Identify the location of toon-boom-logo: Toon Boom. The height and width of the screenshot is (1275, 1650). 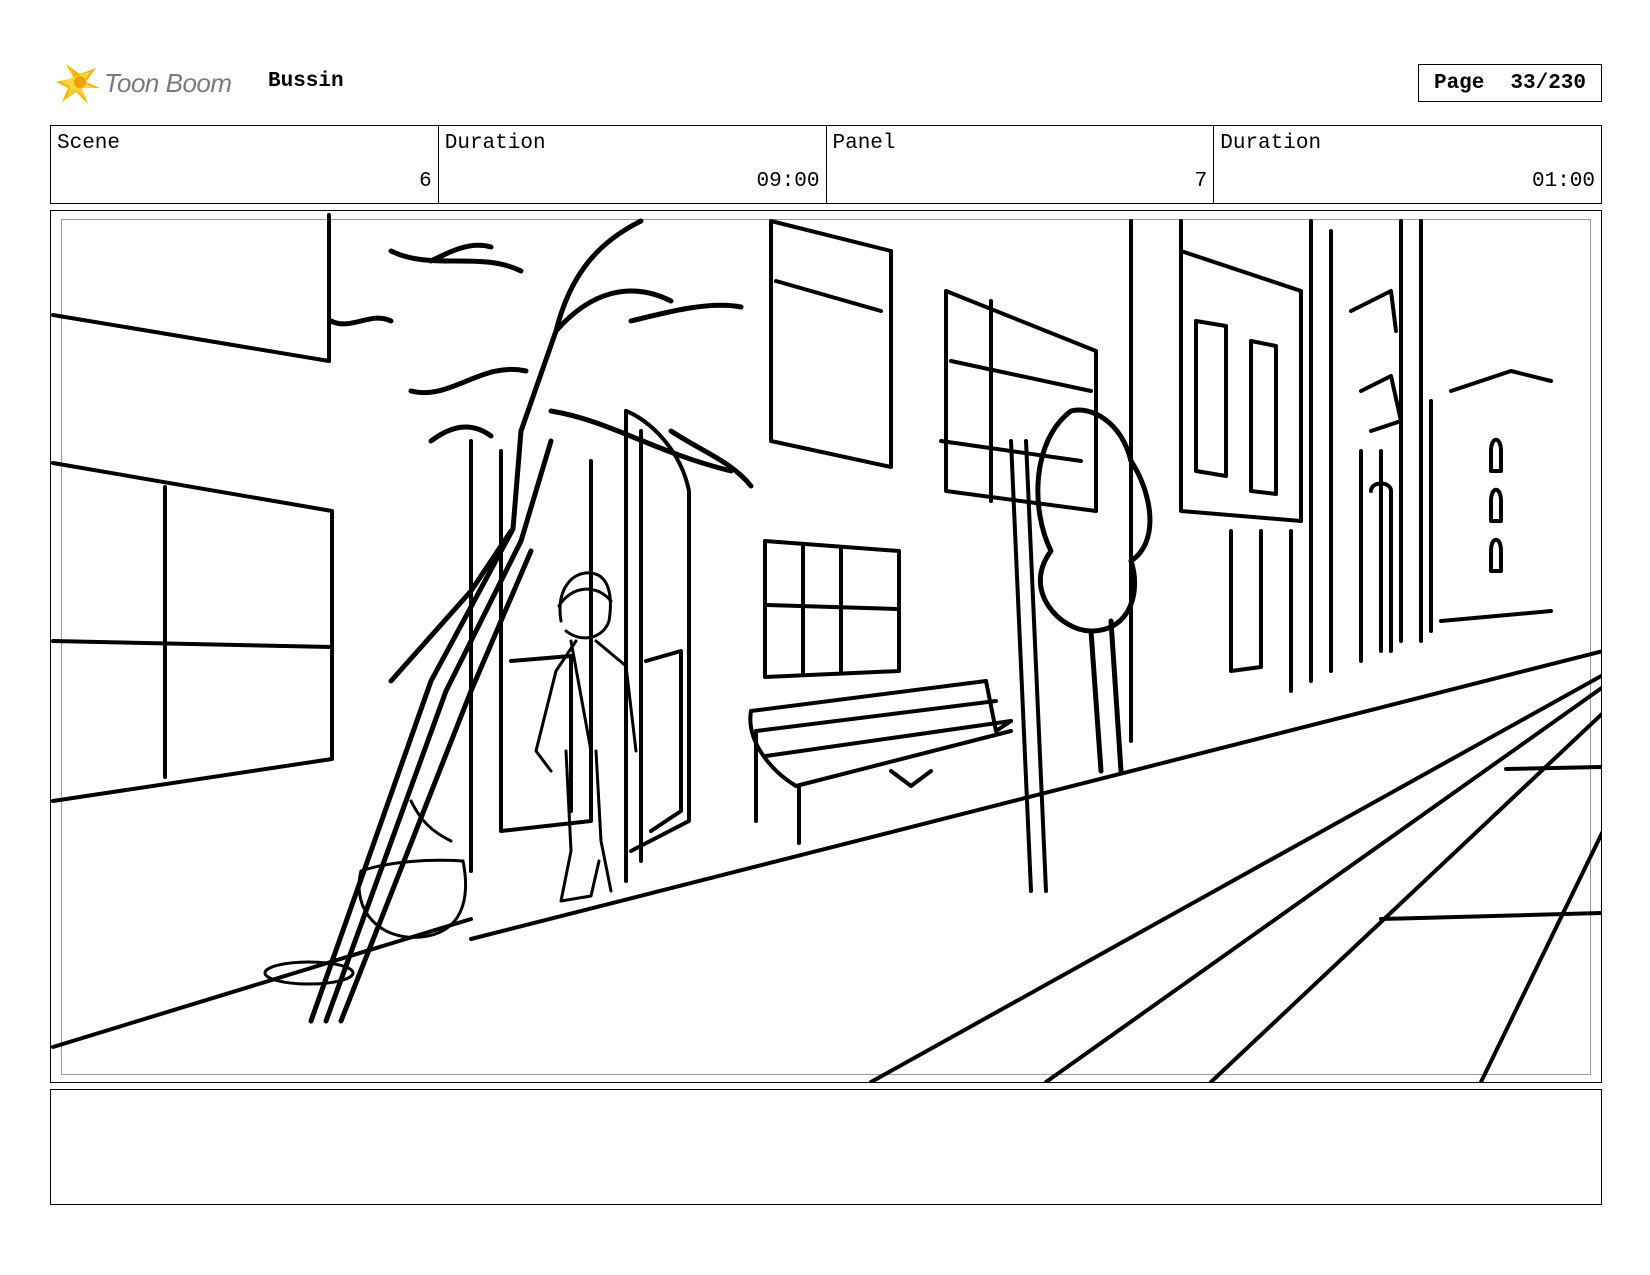
(152, 83).